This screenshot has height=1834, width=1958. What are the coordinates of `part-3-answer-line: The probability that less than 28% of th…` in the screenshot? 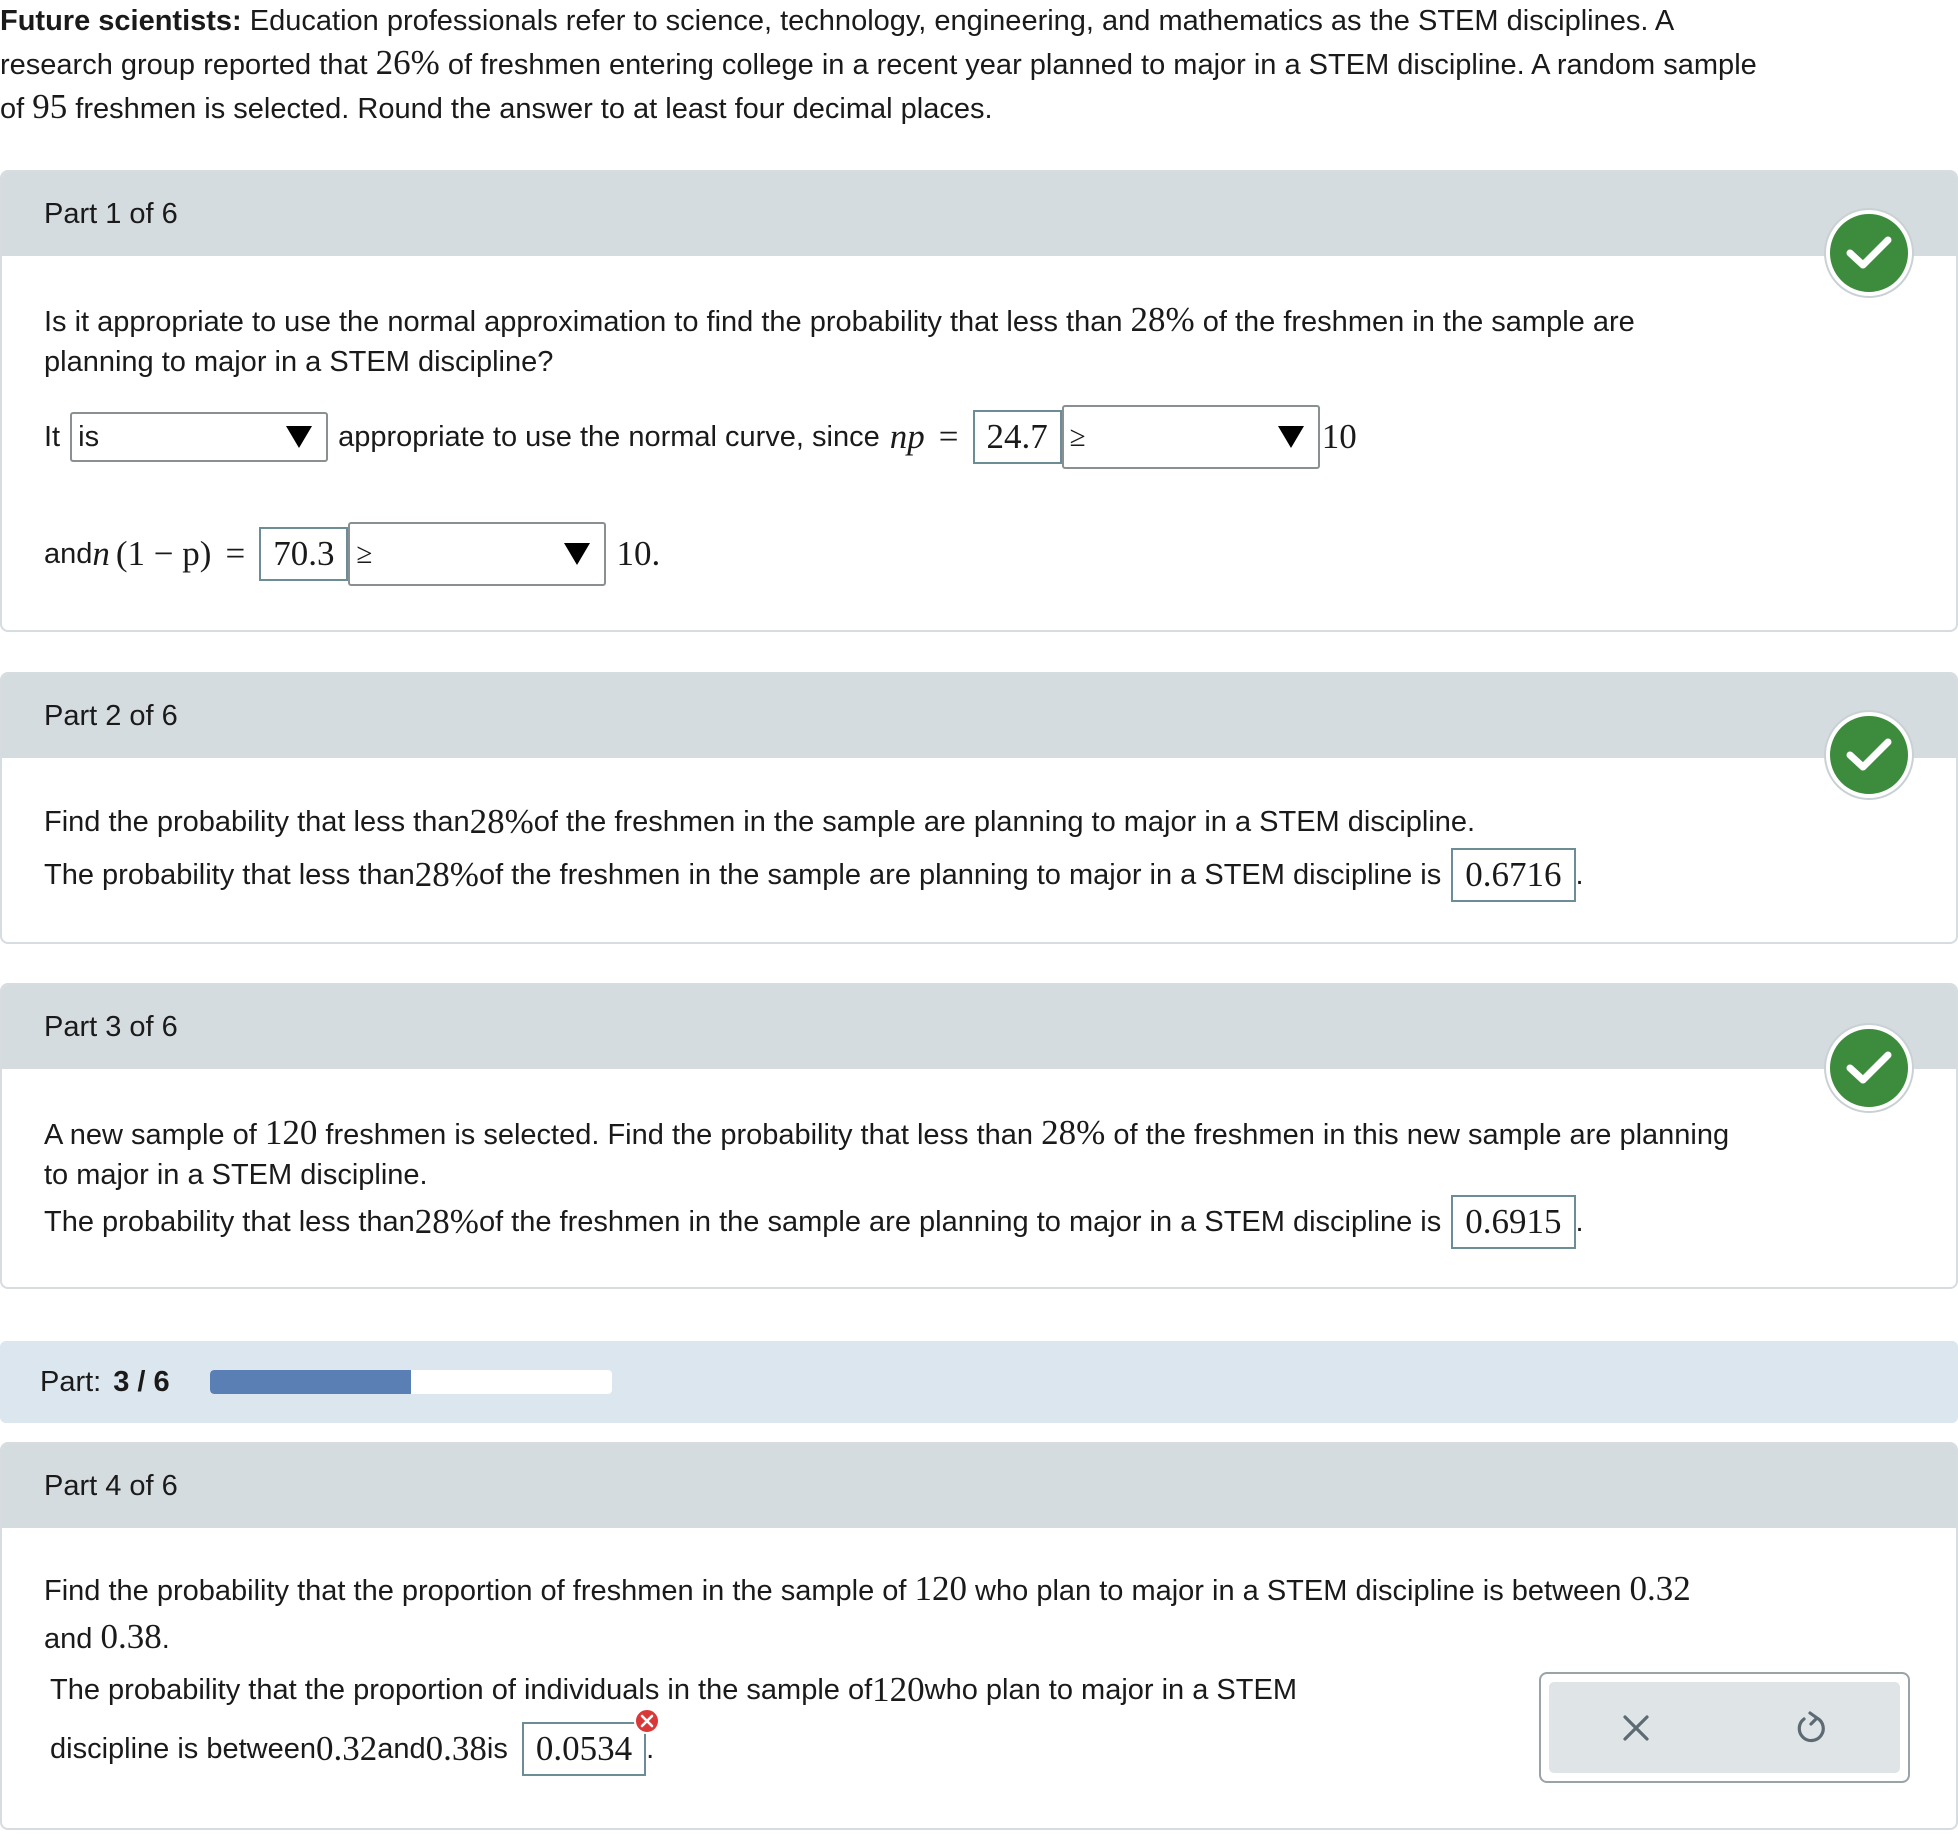 It's located at (814, 1222).